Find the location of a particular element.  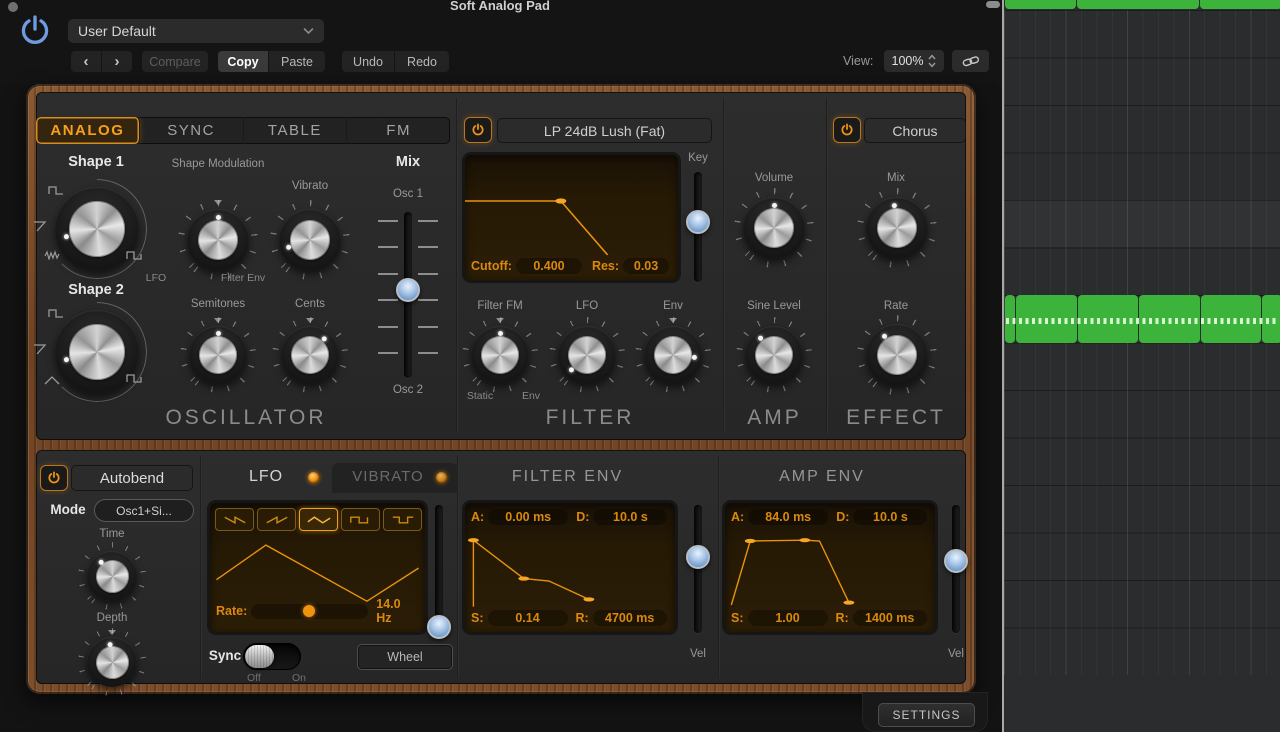

filter-type-dropdown: LP 24dB Lush (Fat) is located at coordinates (604, 130).